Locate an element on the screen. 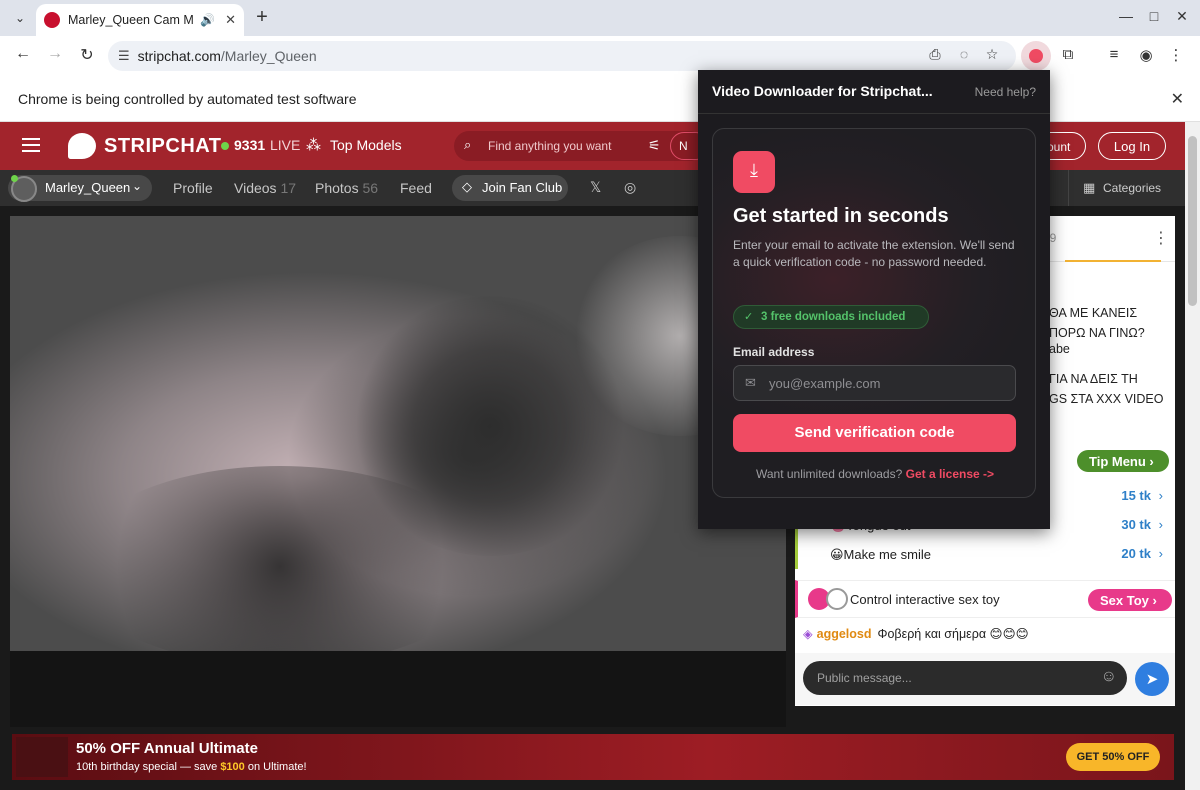 Image resolution: width=1200 pixels, height=790 pixels. tip-item-price: 15 tk is located at coordinates (1136, 495).